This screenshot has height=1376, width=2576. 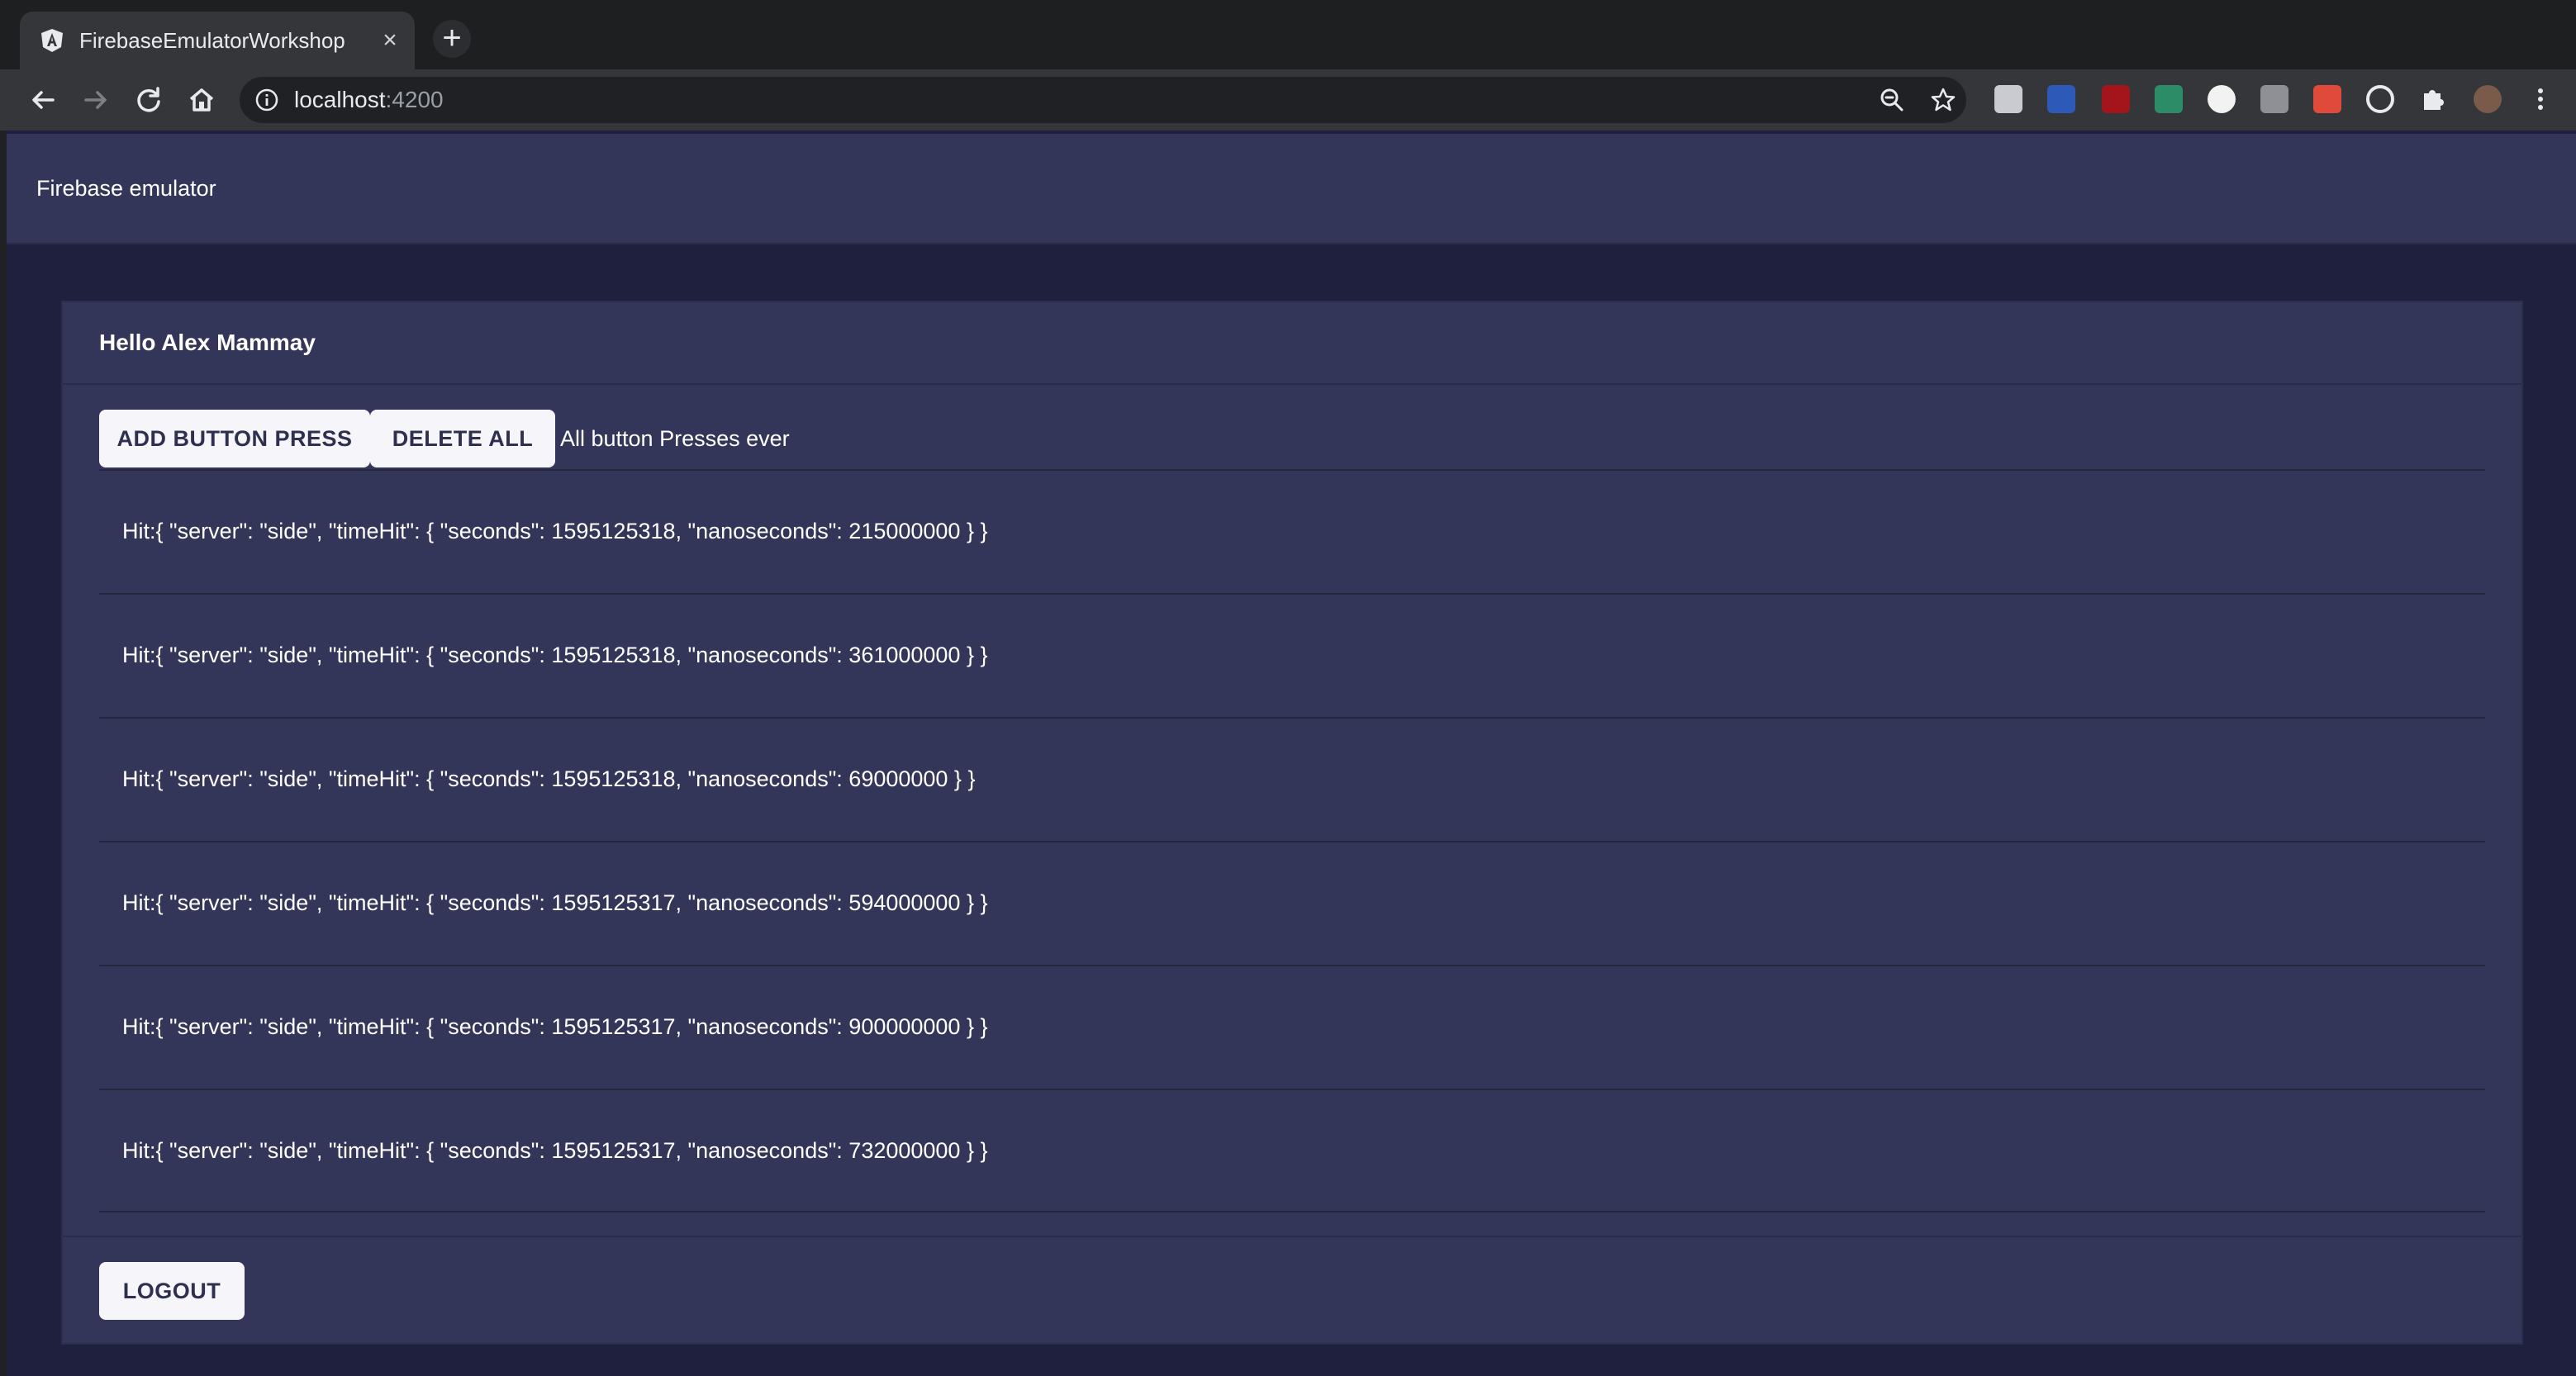 I want to click on close-icon: ×, so click(x=390, y=40).